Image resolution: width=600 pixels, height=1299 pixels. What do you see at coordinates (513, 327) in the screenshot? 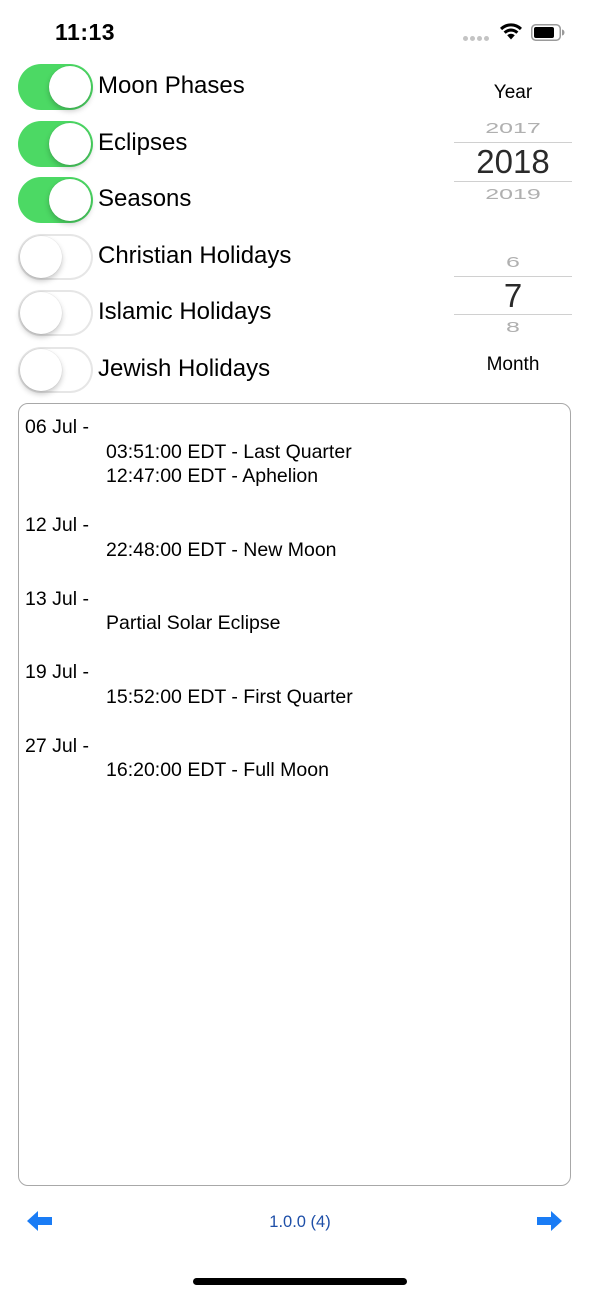
I see `month-next-value: 8` at bounding box center [513, 327].